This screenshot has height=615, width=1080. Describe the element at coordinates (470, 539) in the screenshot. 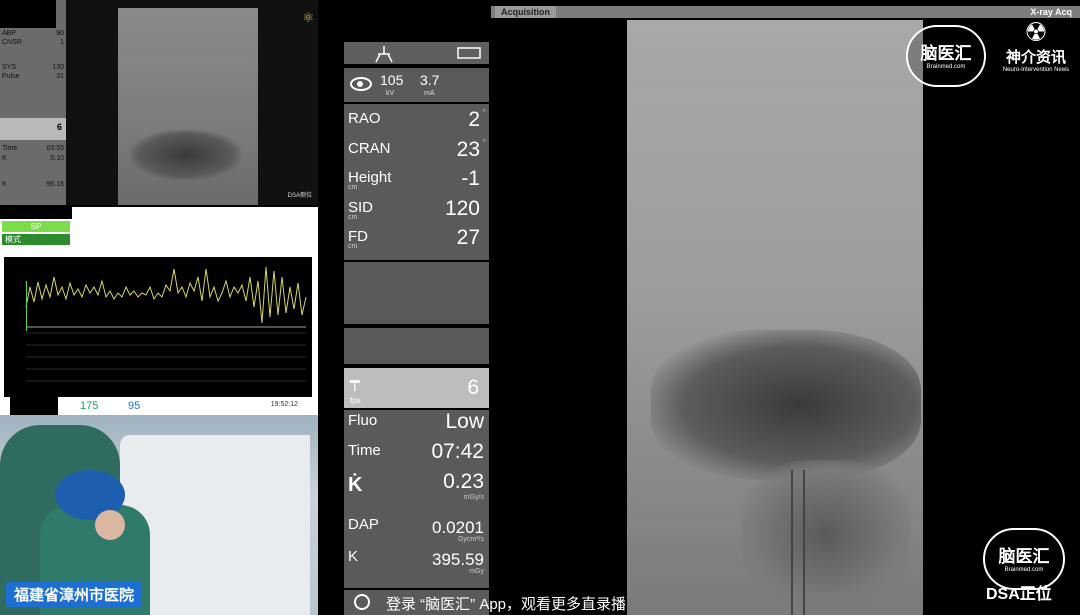

I see `fluoro-unit: Gycm²/s` at that location.